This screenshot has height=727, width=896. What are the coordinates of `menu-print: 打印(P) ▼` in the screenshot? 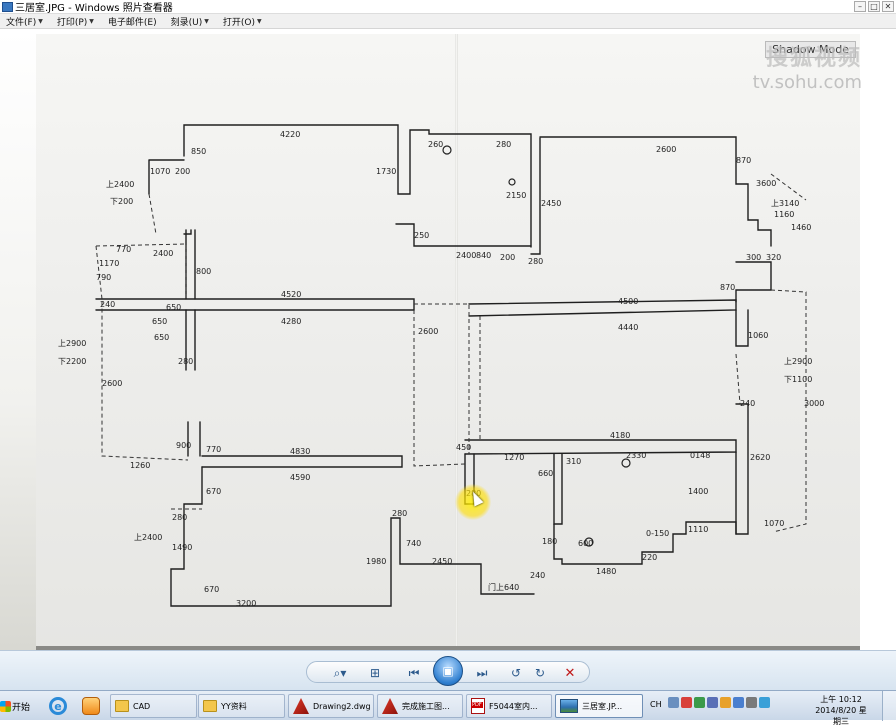 It's located at (75, 21).